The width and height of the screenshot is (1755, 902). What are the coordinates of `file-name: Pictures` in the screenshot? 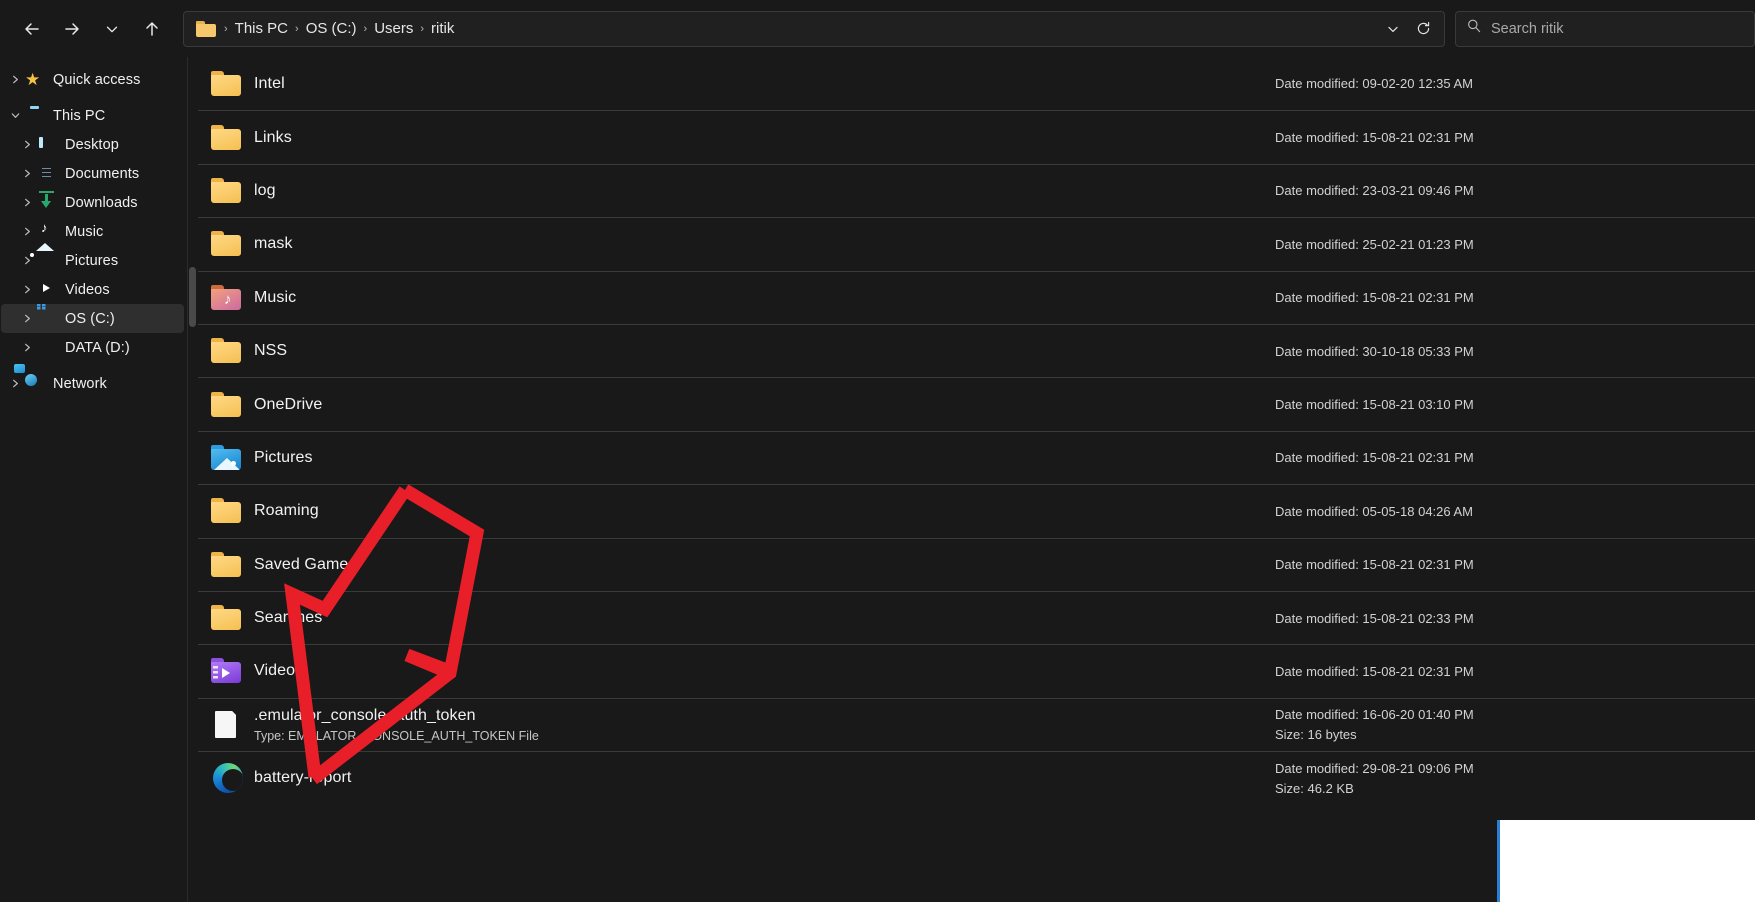 It's located at (283, 457).